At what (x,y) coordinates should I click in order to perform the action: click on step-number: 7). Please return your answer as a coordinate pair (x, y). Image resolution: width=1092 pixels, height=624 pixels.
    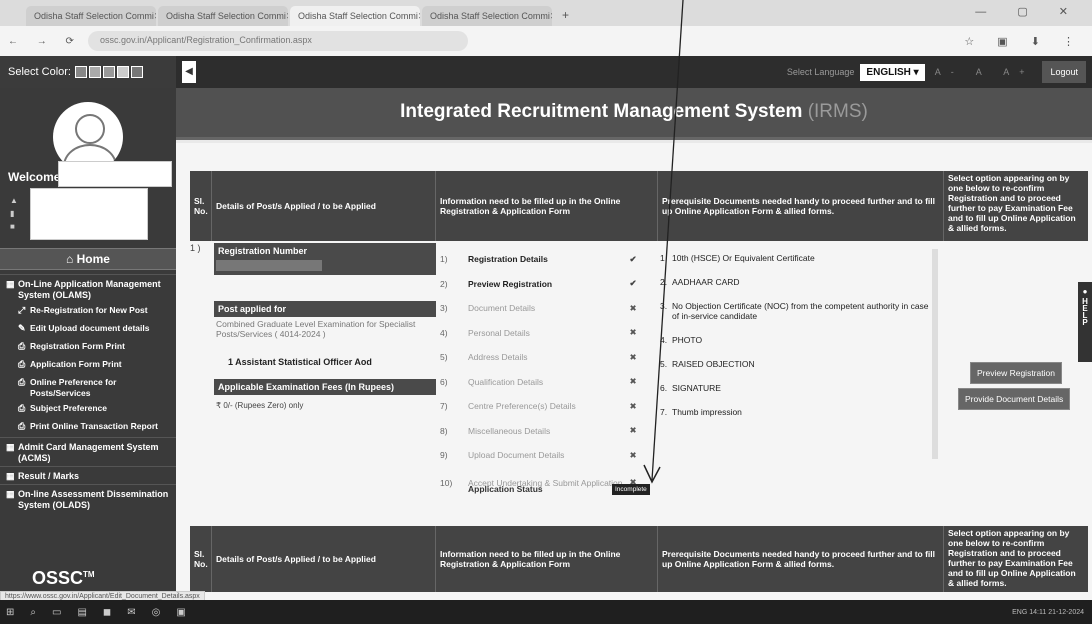
    Looking at the image, I should click on (444, 406).